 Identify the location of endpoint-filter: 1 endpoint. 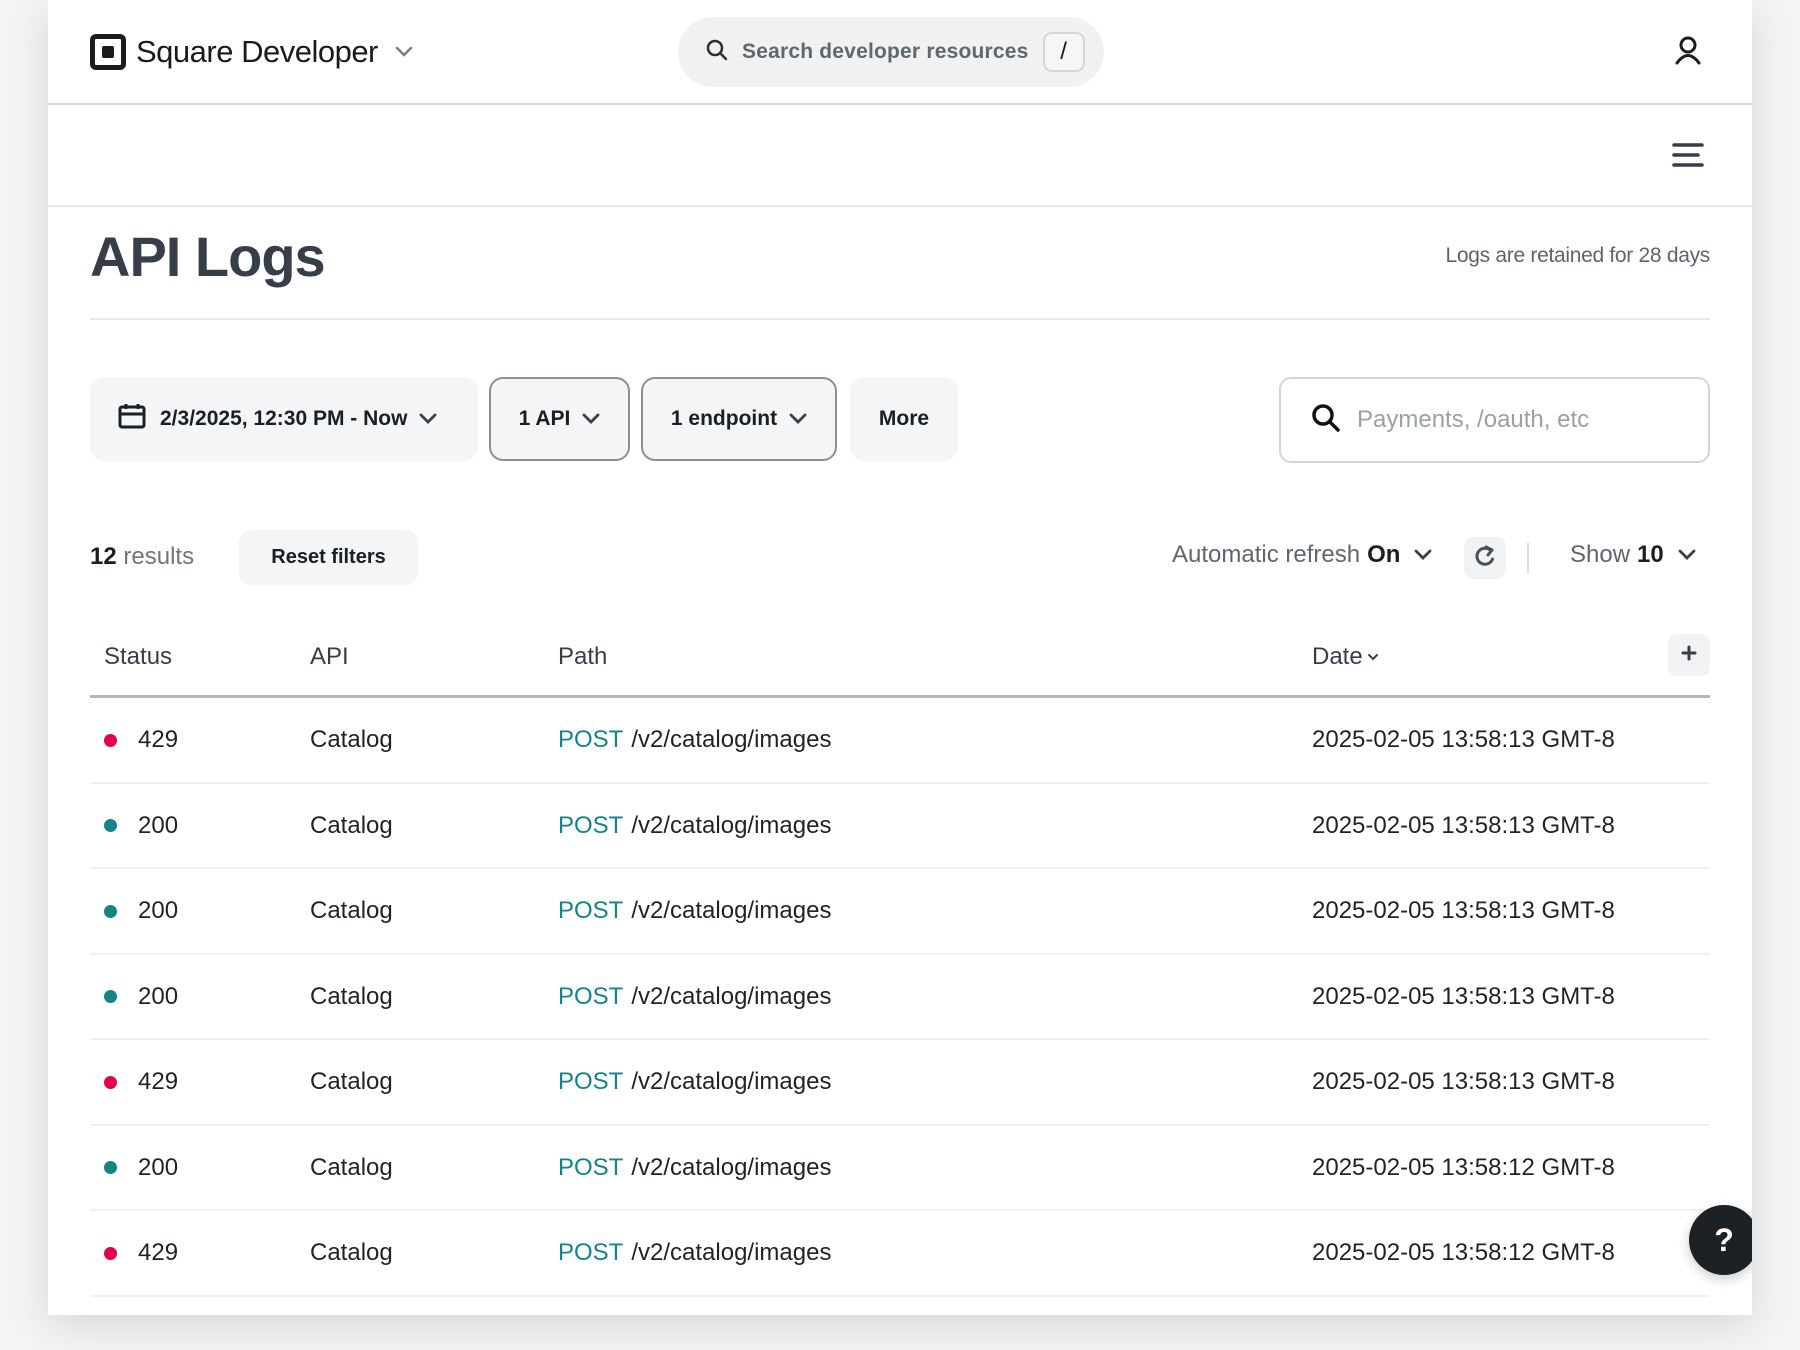
(739, 419).